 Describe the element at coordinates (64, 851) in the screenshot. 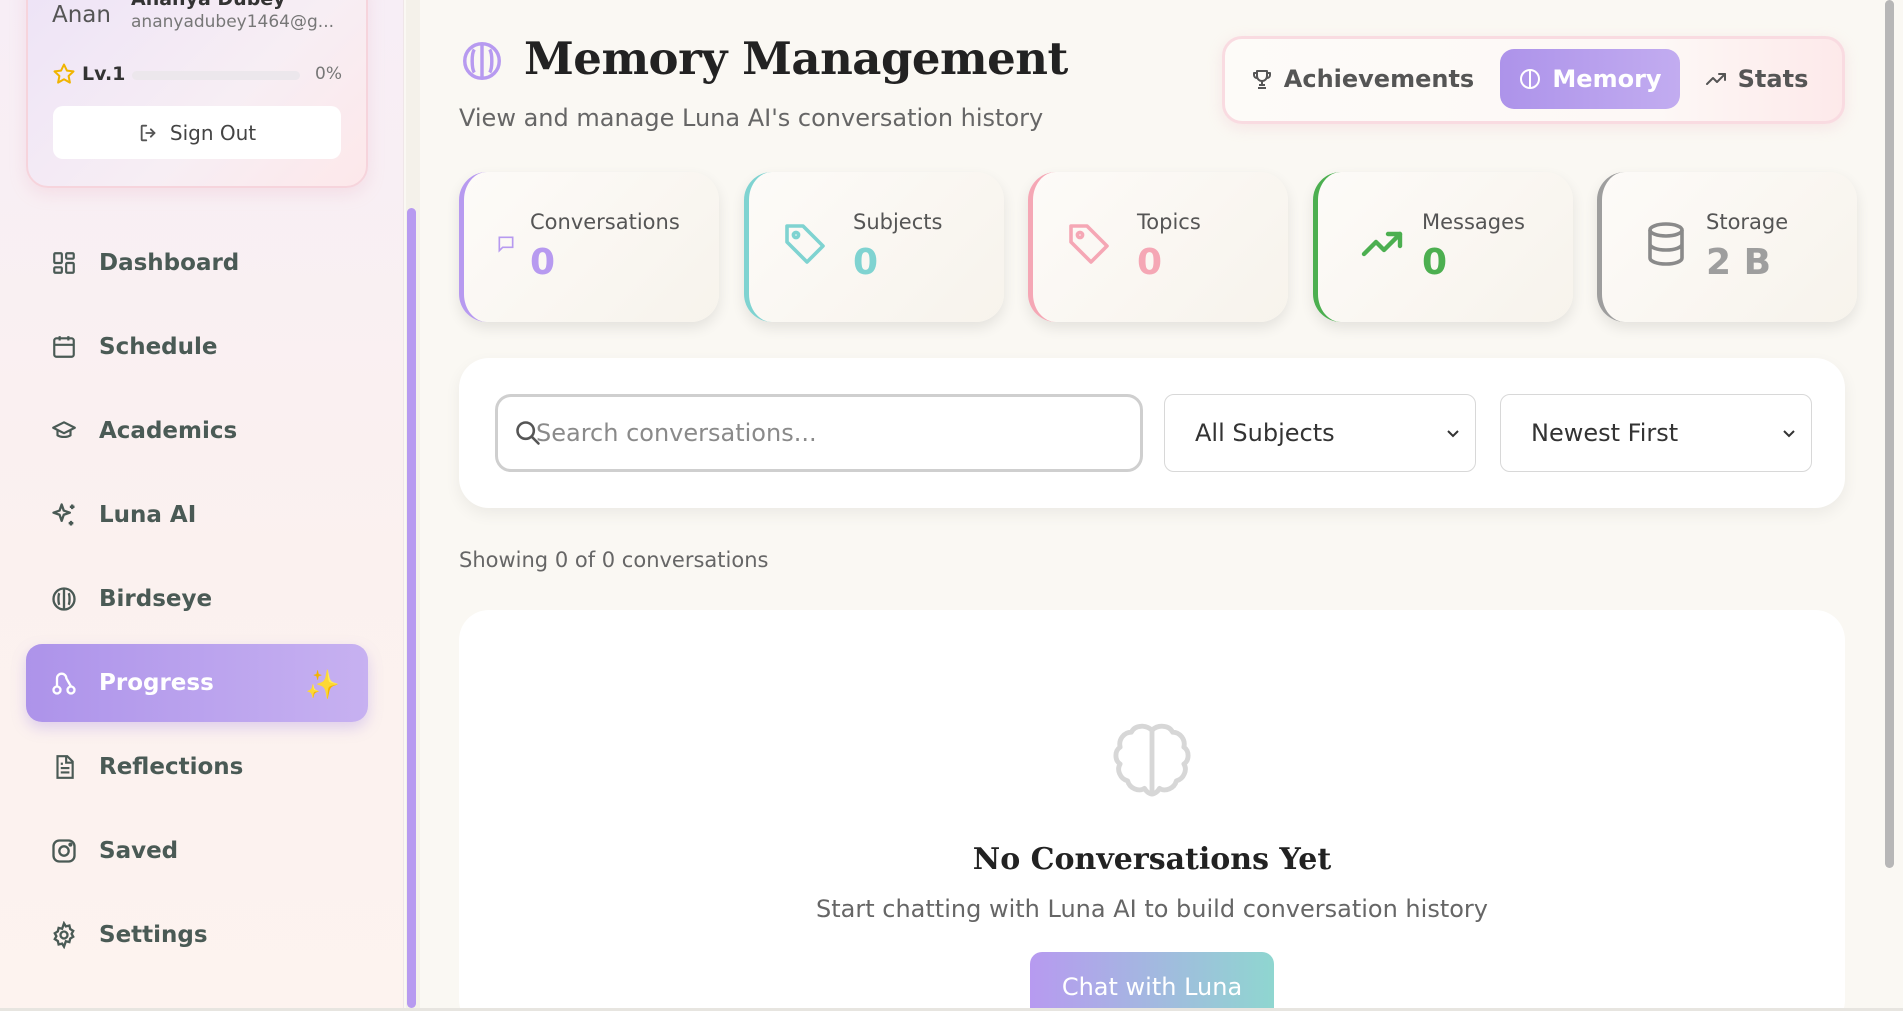

I see `instagram-icon` at that location.